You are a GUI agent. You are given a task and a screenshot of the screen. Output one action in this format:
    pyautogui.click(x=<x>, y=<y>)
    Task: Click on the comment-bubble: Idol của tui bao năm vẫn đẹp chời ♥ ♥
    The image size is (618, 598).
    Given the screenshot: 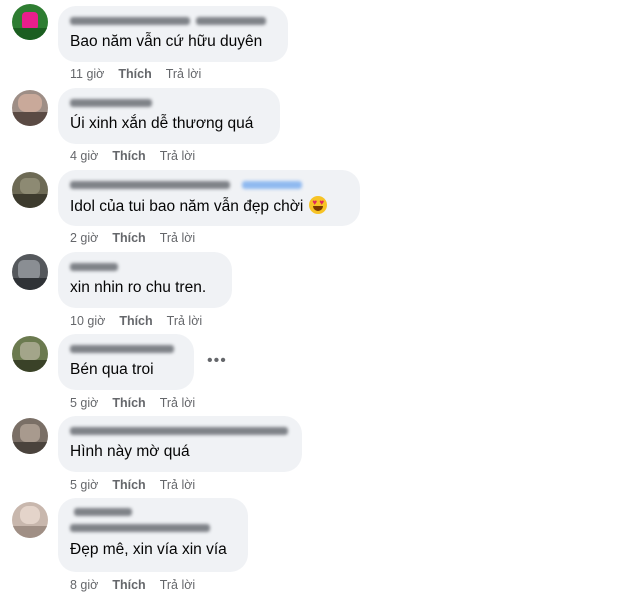 What is the action you would take?
    pyautogui.click(x=209, y=198)
    